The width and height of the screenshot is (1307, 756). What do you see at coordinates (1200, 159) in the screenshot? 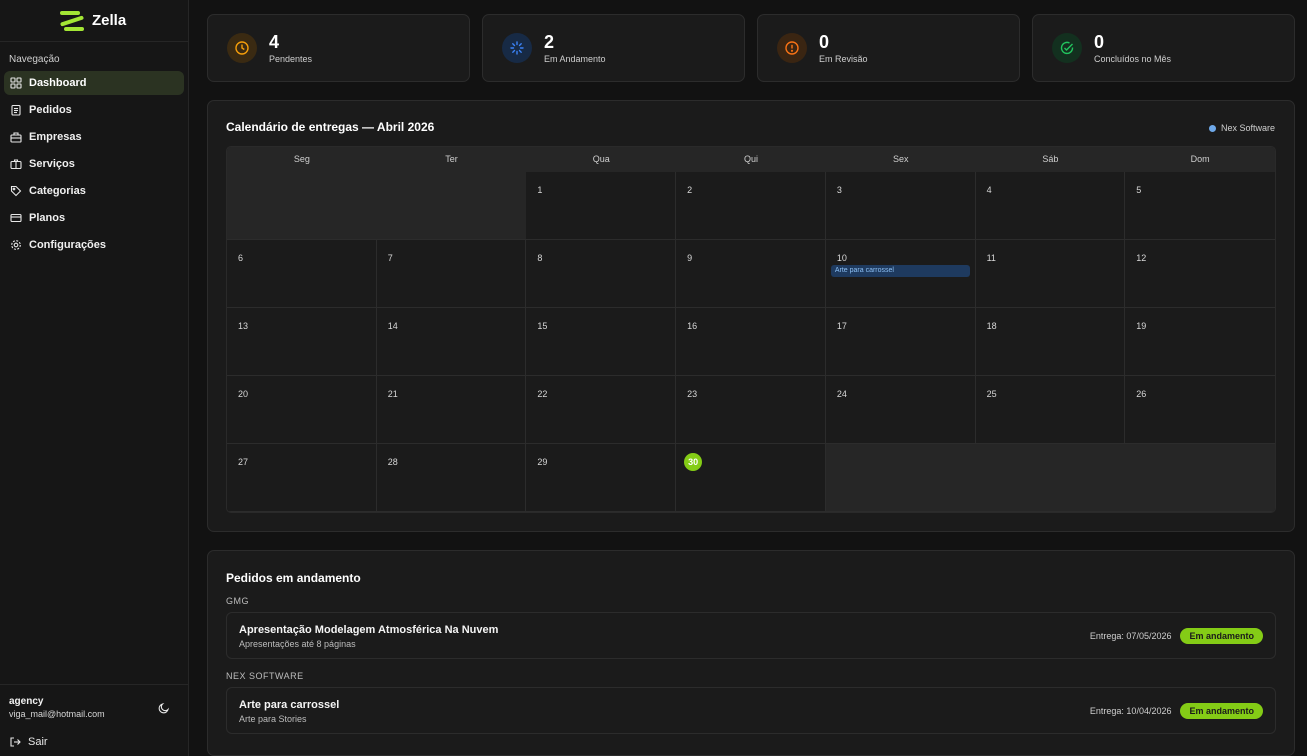
I see `weekday-label: Dom` at bounding box center [1200, 159].